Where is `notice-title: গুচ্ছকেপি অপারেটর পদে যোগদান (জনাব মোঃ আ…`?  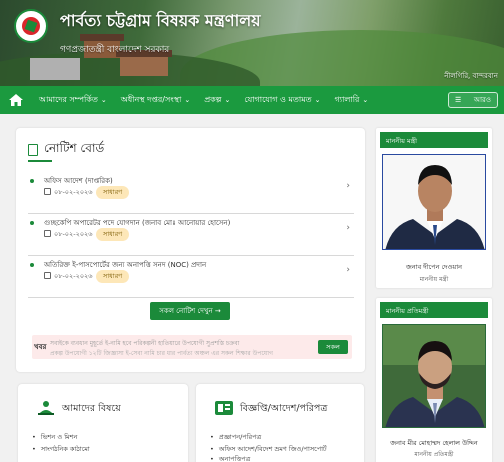 notice-title: গুচ্ছকেপি অপারেটর পদে যোগদান (জনাব মোঃ আ… is located at coordinates (137, 223).